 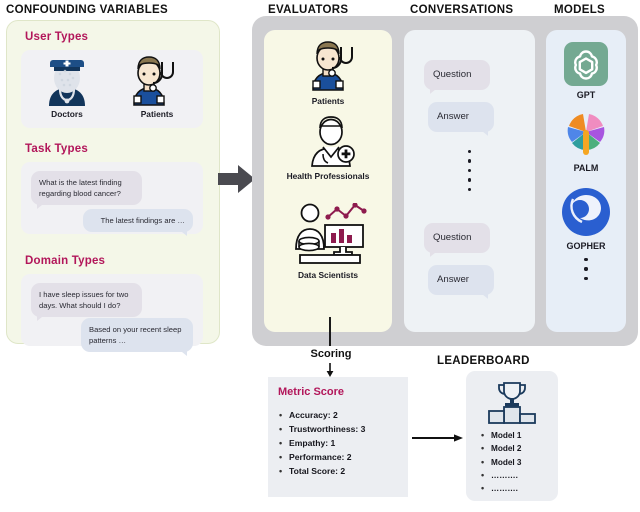 I want to click on user-type-label-patients: Patients, so click(x=157, y=114).